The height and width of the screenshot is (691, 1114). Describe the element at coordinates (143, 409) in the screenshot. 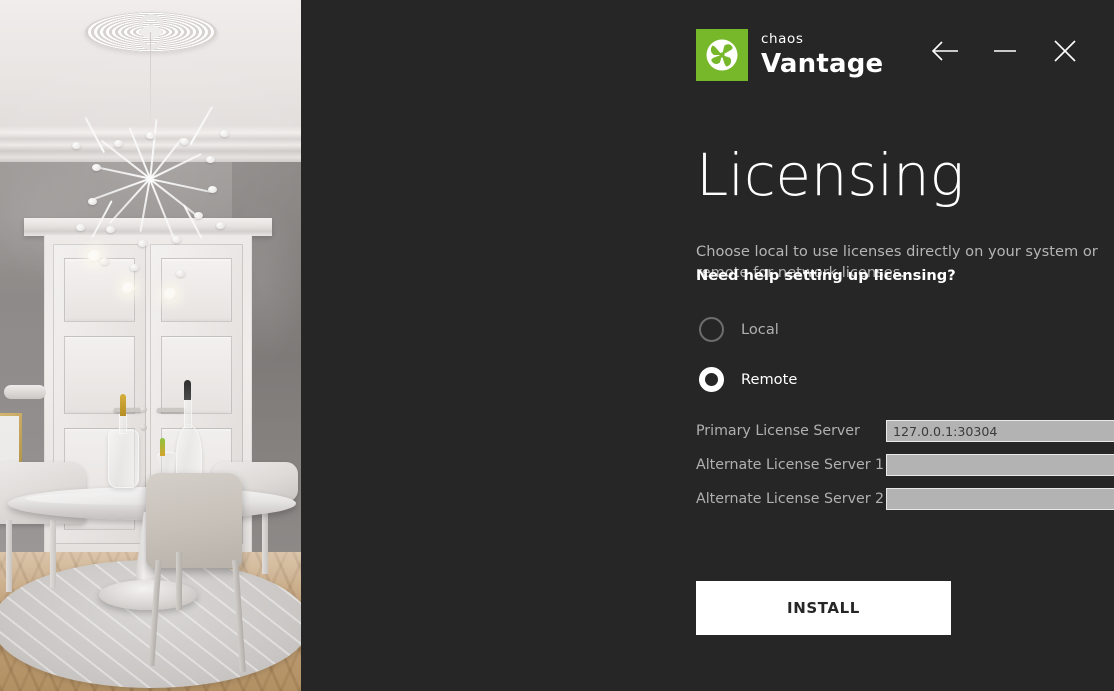

I see `door-lock` at that location.